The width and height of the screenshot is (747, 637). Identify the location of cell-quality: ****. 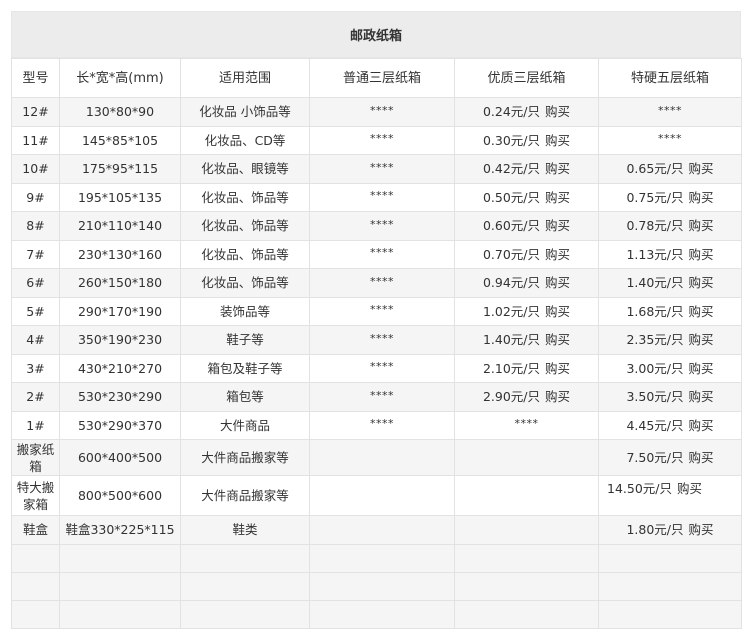
(526, 425).